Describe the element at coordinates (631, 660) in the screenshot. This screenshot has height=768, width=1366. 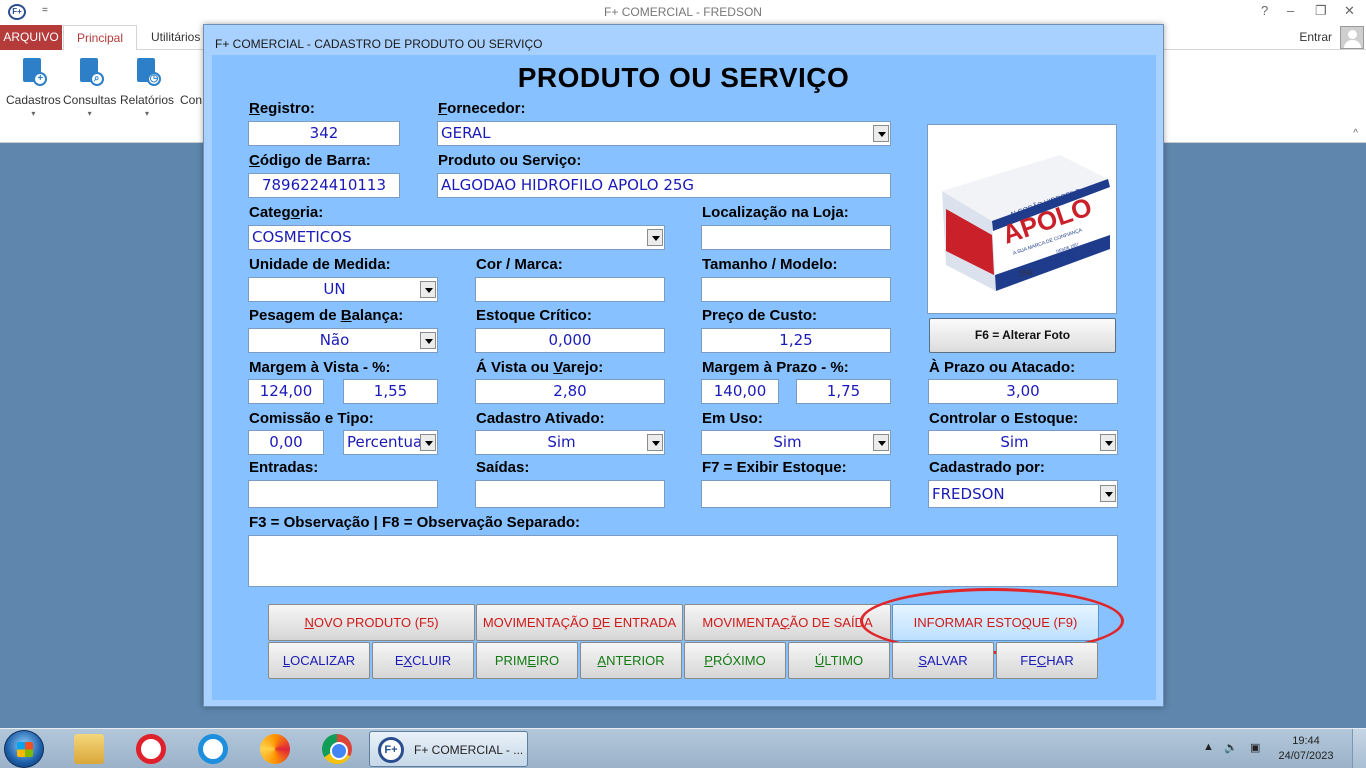
I see `anterior-button: ANTERIOR` at that location.